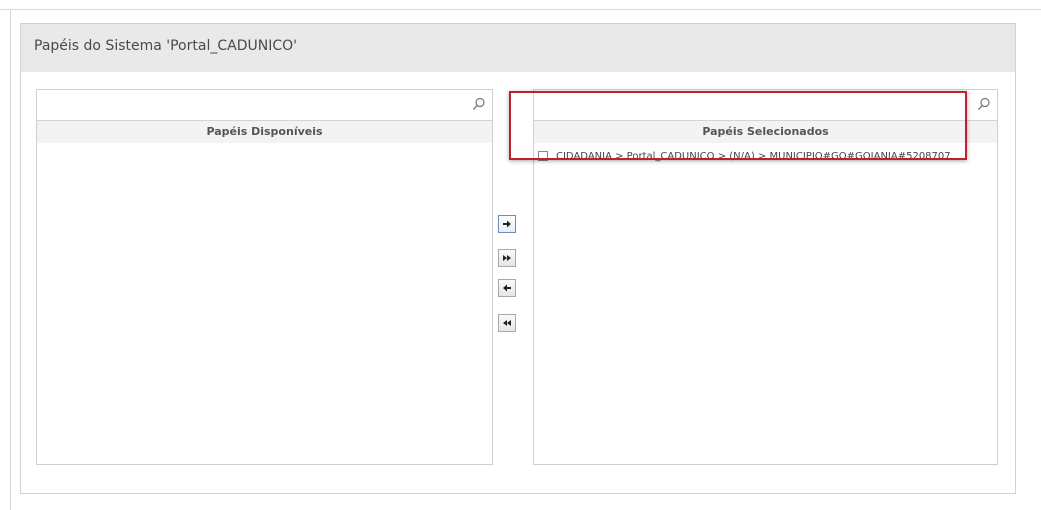 The image size is (1041, 510). I want to click on arrow-right-icon, so click(507, 224).